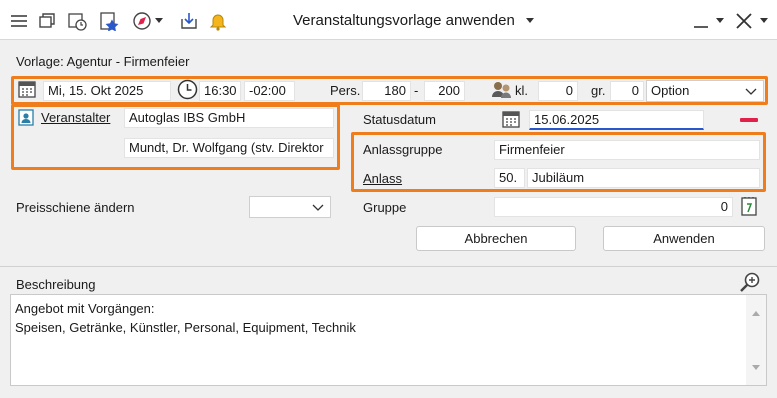 The image size is (777, 398). I want to click on persons-label: Pers., so click(345, 90).